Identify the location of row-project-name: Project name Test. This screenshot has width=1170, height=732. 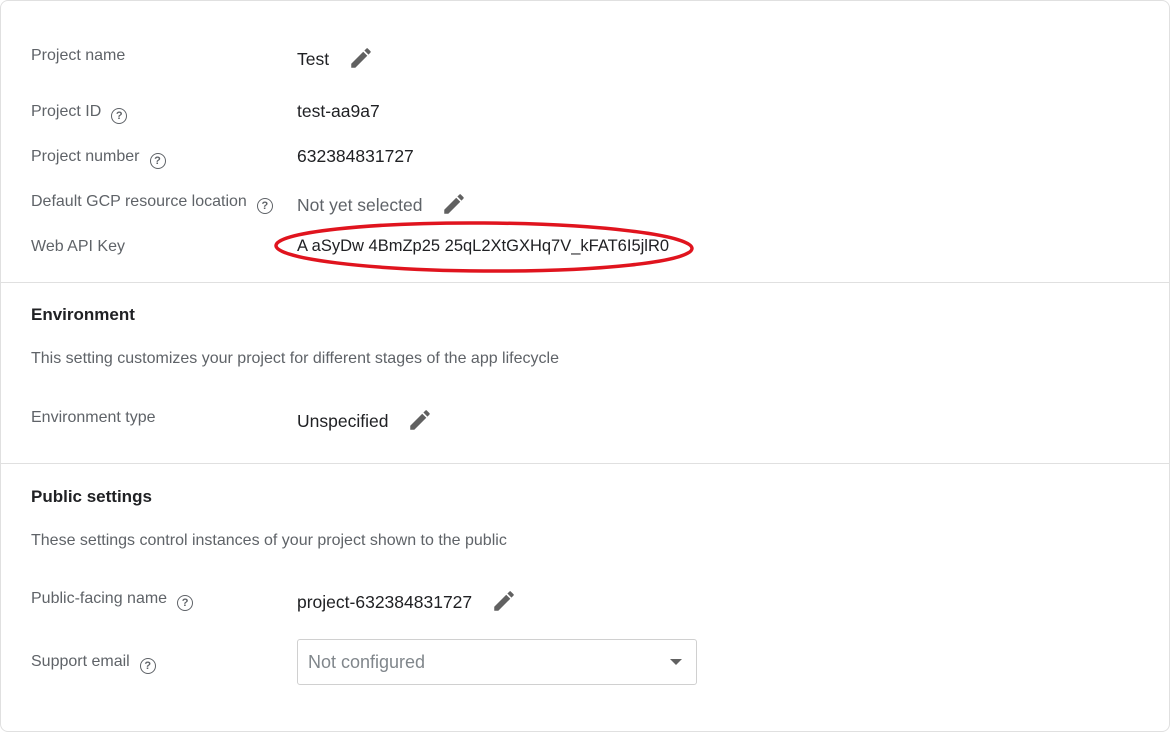
(600, 56).